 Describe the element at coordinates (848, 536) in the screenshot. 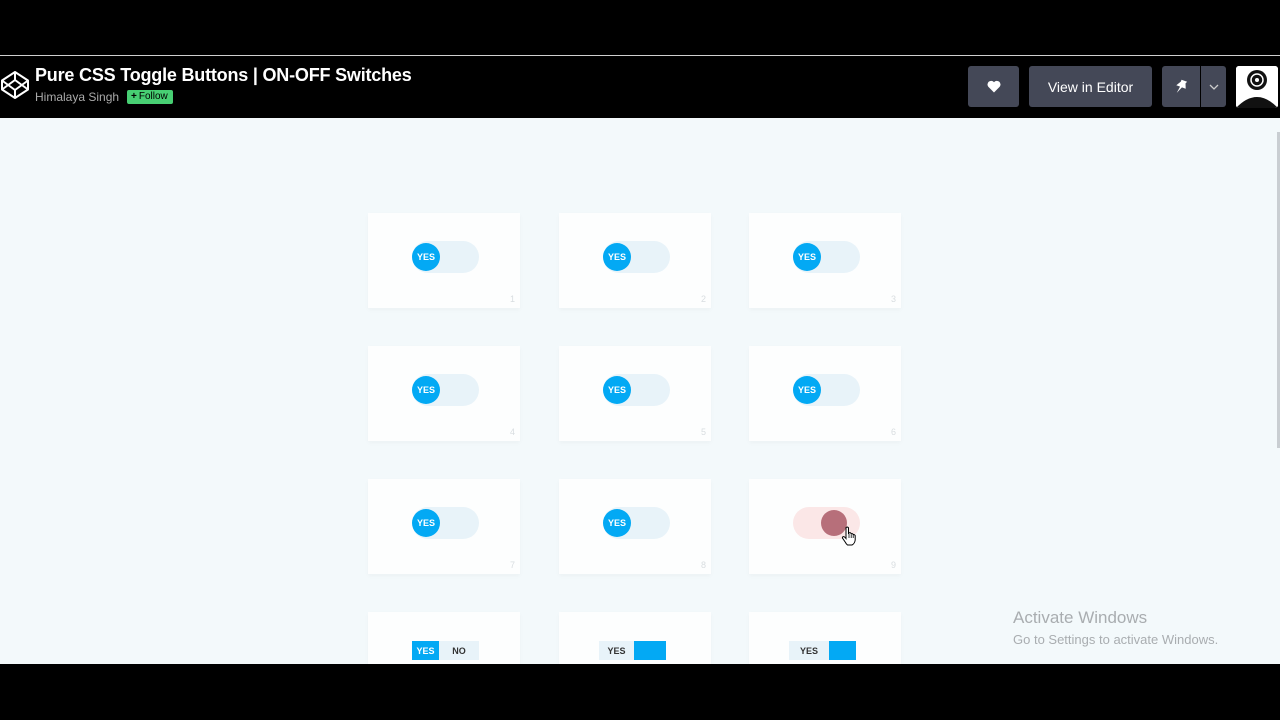

I see `hand-cursor-icon` at that location.